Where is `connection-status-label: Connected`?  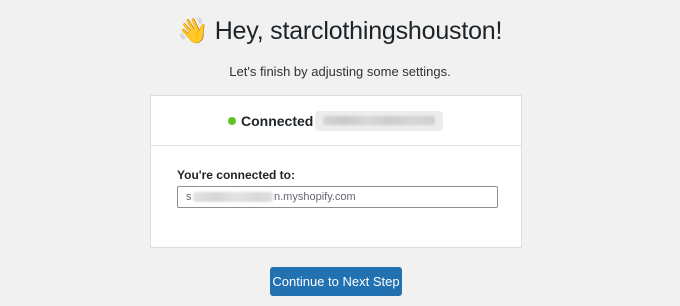
connection-status-label: Connected is located at coordinates (277, 121).